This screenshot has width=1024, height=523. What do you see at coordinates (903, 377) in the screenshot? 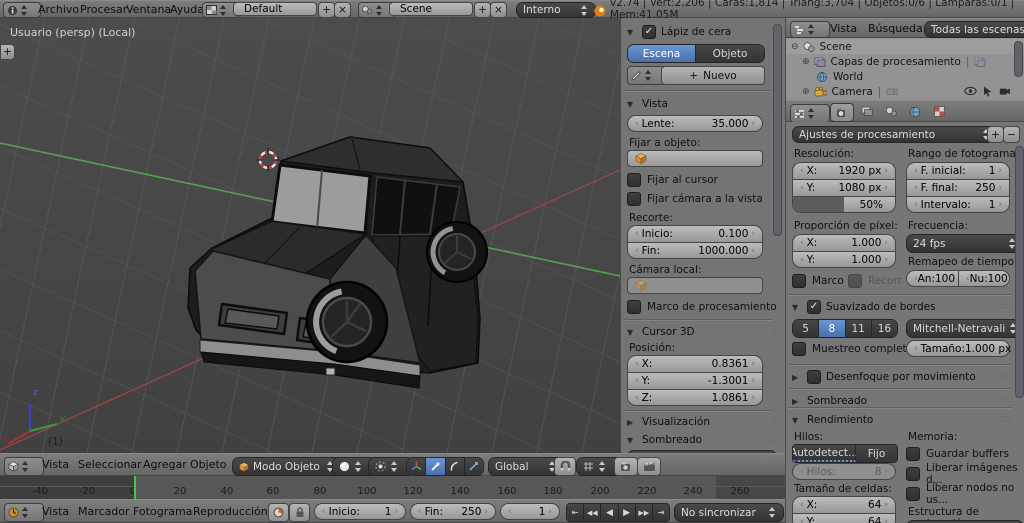
I see `panel-motion-blur: ▶ Desenfoque por movimiento ∷∷` at bounding box center [903, 377].